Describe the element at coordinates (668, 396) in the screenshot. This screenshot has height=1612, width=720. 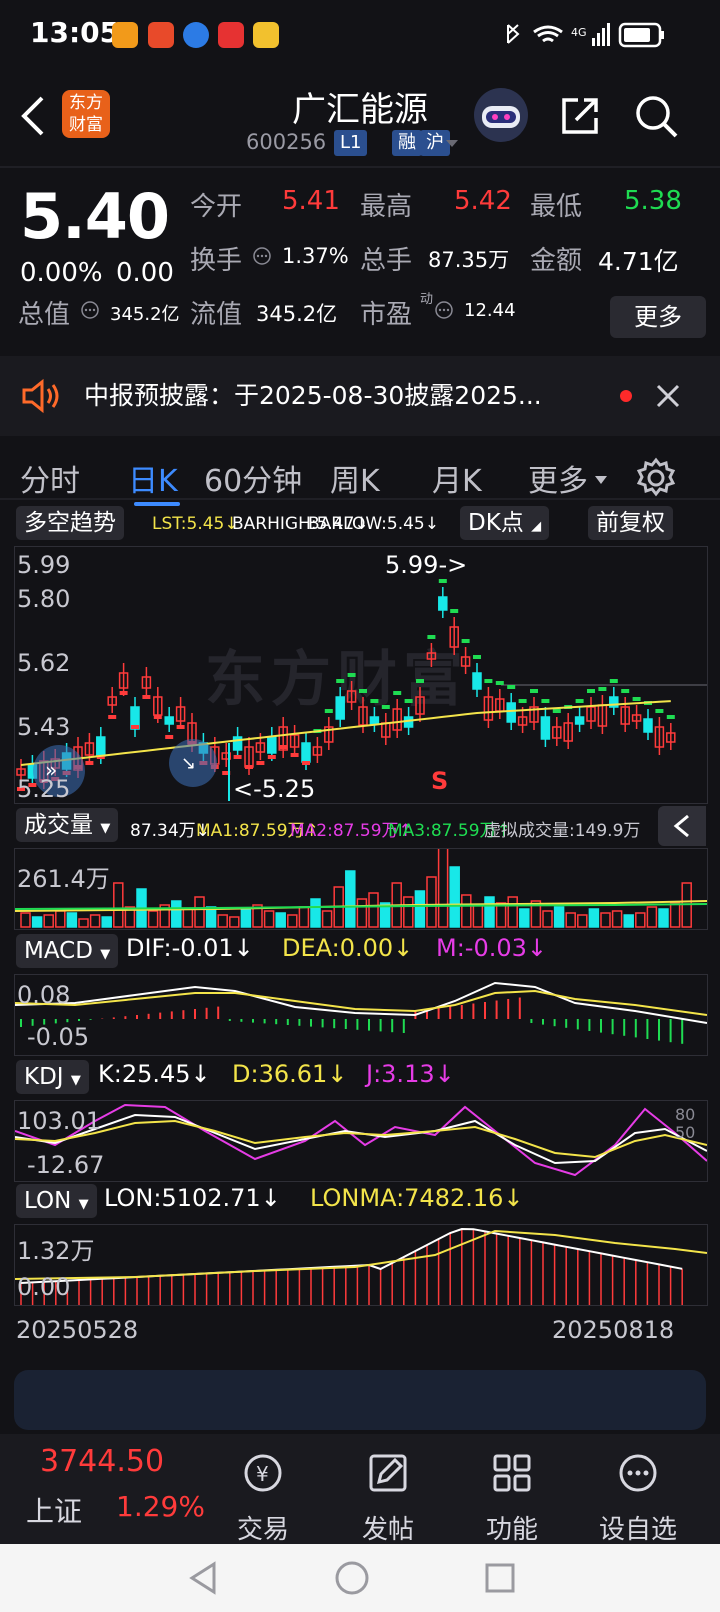
I see `close-icon` at that location.